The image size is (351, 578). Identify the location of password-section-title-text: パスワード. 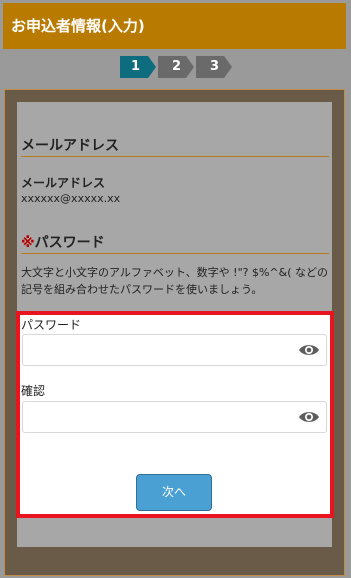
(69, 243).